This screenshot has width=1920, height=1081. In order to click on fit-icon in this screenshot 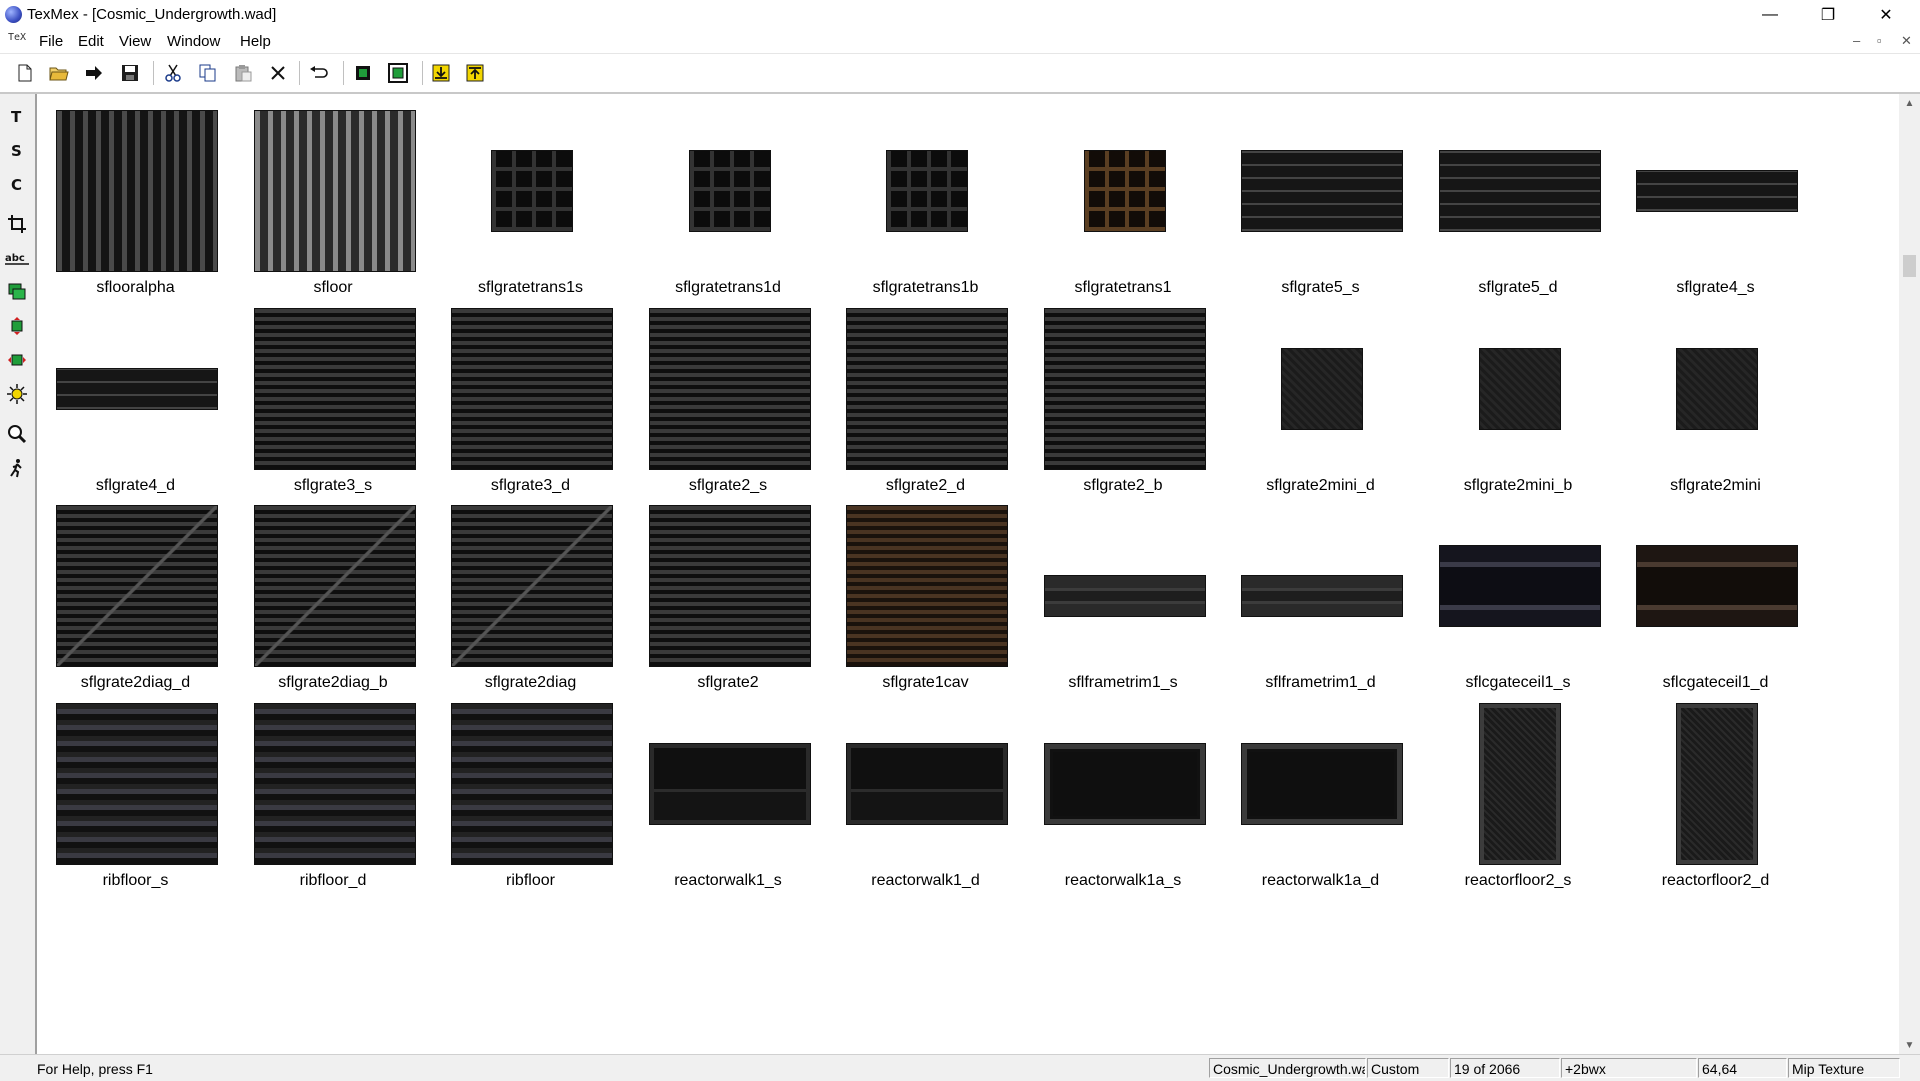, I will do `click(398, 73)`.